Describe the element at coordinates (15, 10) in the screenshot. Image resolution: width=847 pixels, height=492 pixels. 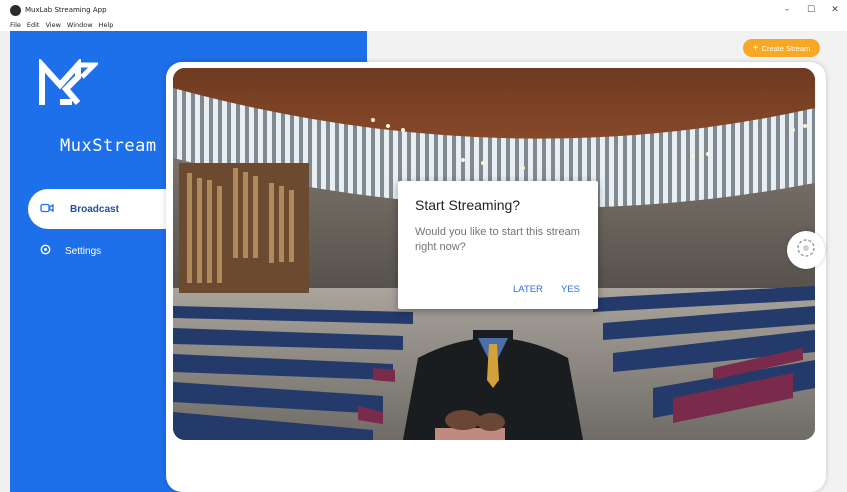
I see `app-icon` at that location.